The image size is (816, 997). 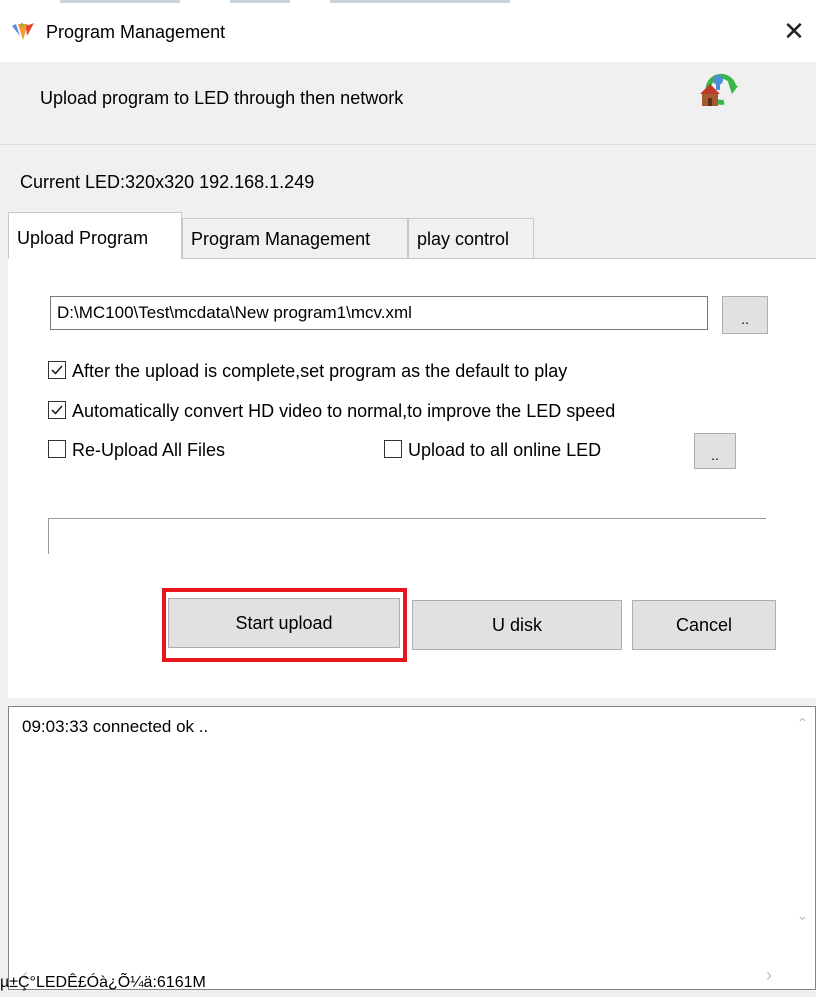 I want to click on tab-program-management: Program Management, so click(x=295, y=238).